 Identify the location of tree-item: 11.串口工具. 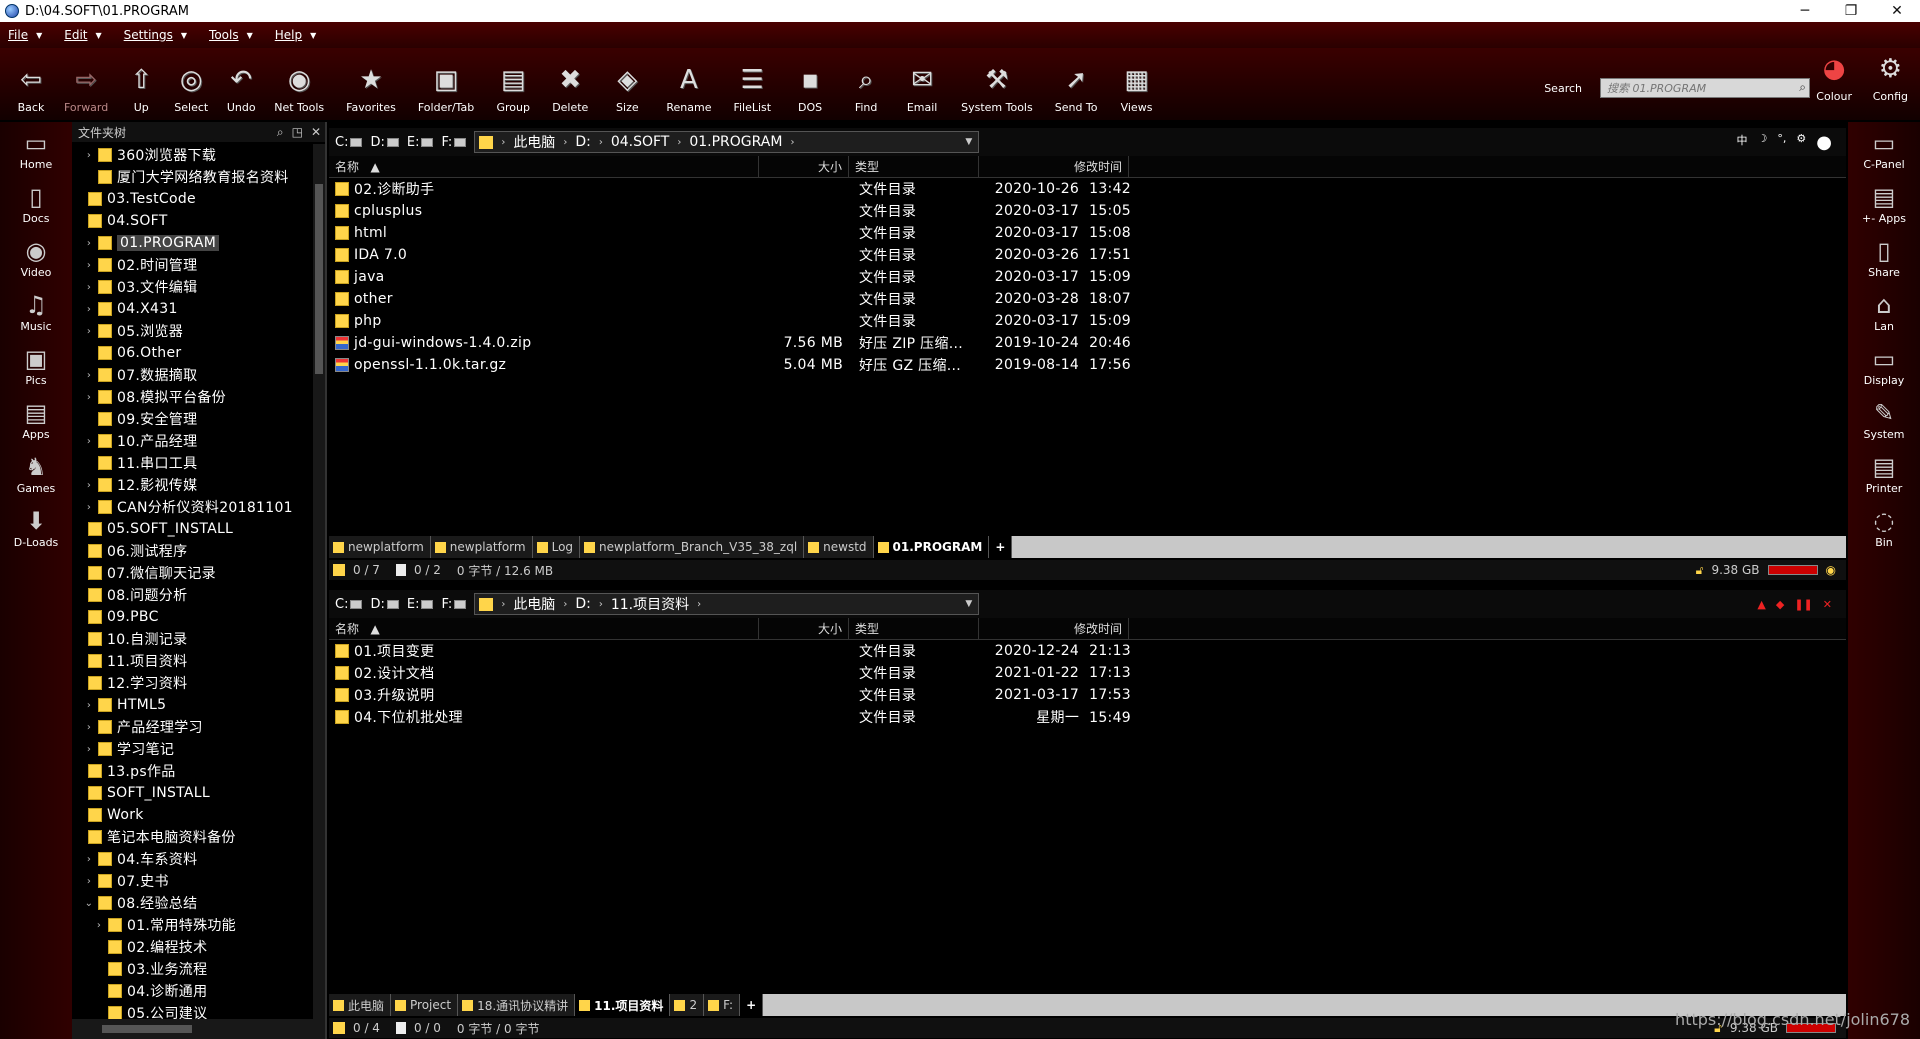
(192, 463).